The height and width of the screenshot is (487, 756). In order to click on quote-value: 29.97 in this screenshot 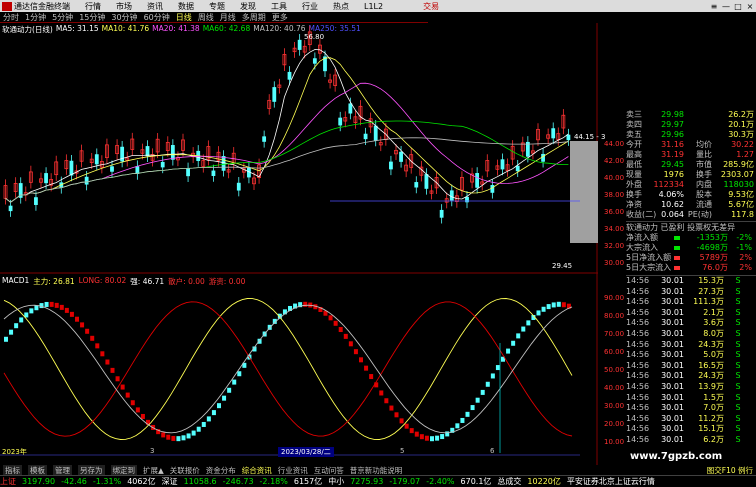, I will do `click(672, 124)`.